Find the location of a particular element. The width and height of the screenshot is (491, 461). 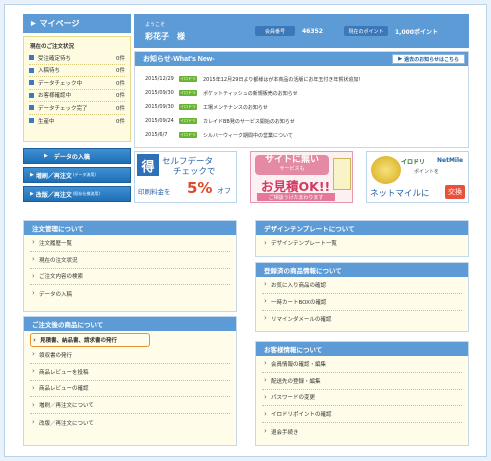

news-date: 2015/6/7 is located at coordinates (156, 135).